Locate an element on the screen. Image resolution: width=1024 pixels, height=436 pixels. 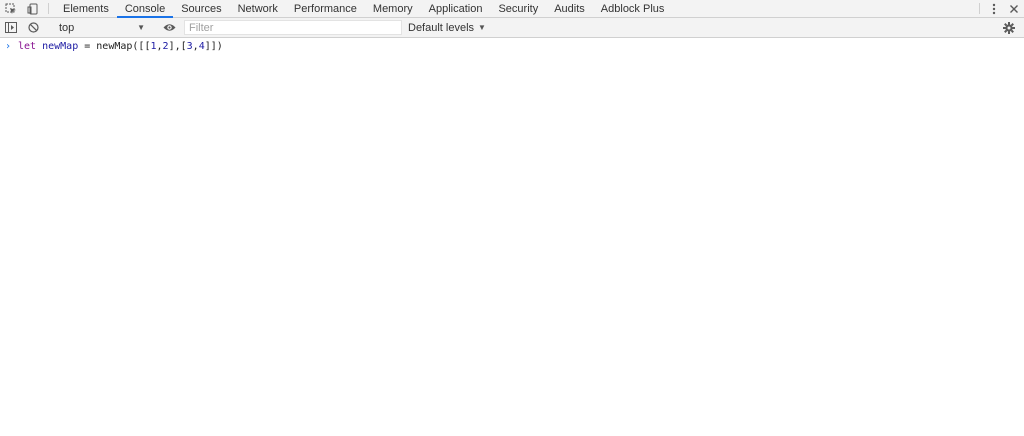
console-toolbar: top ▼ Default levels ▼ is located at coordinates (512, 28).